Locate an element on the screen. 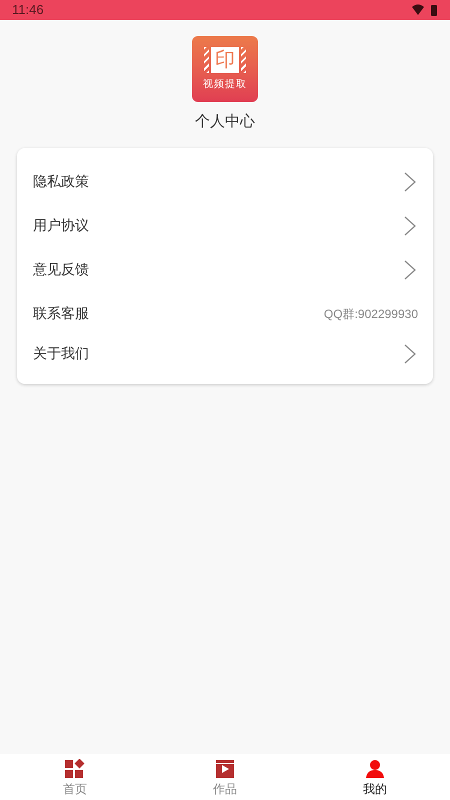 The height and width of the screenshot is (800, 450). nav-tab: 我的 is located at coordinates (375, 777).